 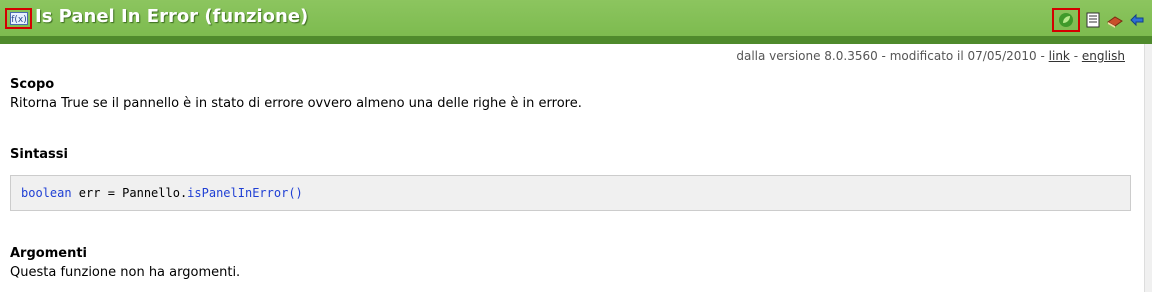 What do you see at coordinates (1103, 56) in the screenshot?
I see `english-link: english` at bounding box center [1103, 56].